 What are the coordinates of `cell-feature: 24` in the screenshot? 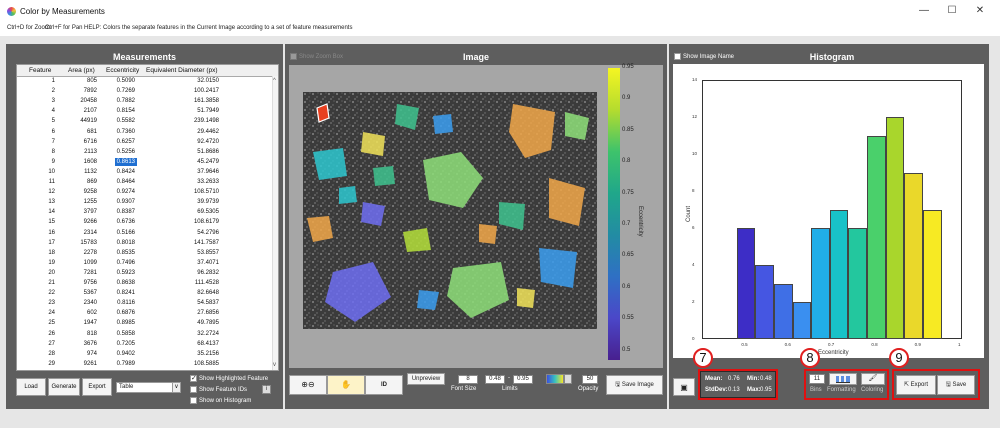 It's located at (51, 313).